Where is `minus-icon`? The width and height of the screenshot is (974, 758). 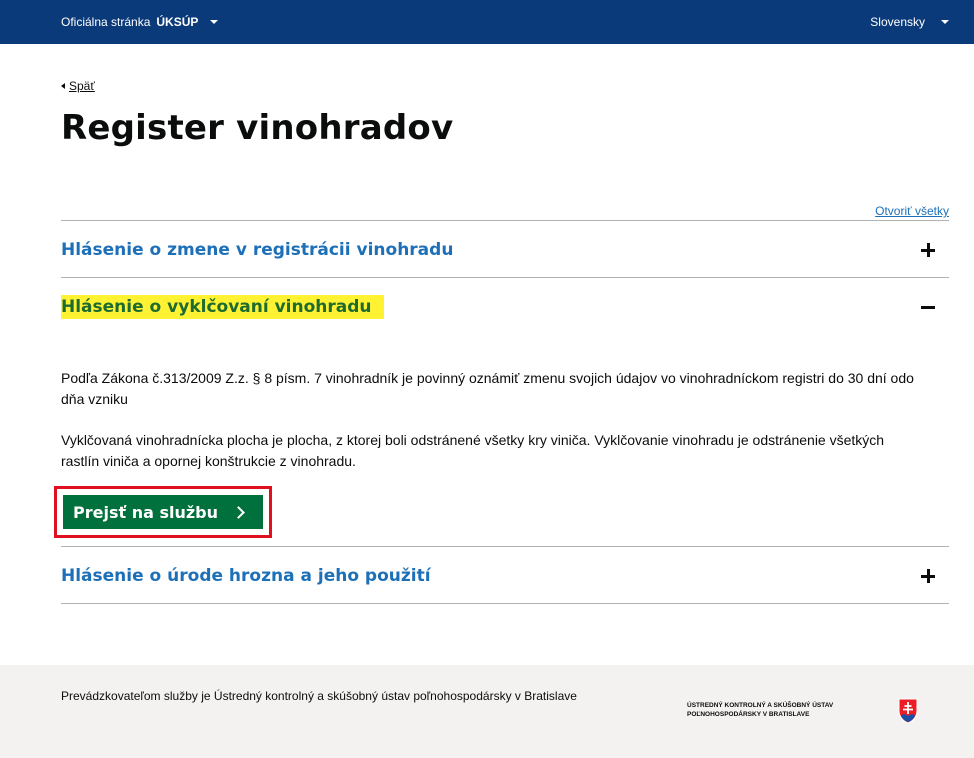 minus-icon is located at coordinates (928, 307).